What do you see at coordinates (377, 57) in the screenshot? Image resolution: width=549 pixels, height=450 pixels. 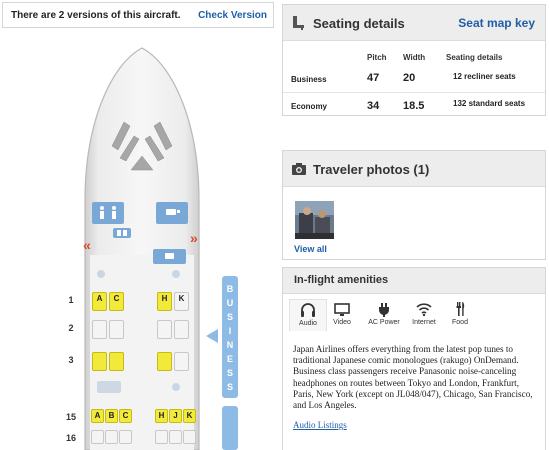 I see `pitch-header: Pitch` at bounding box center [377, 57].